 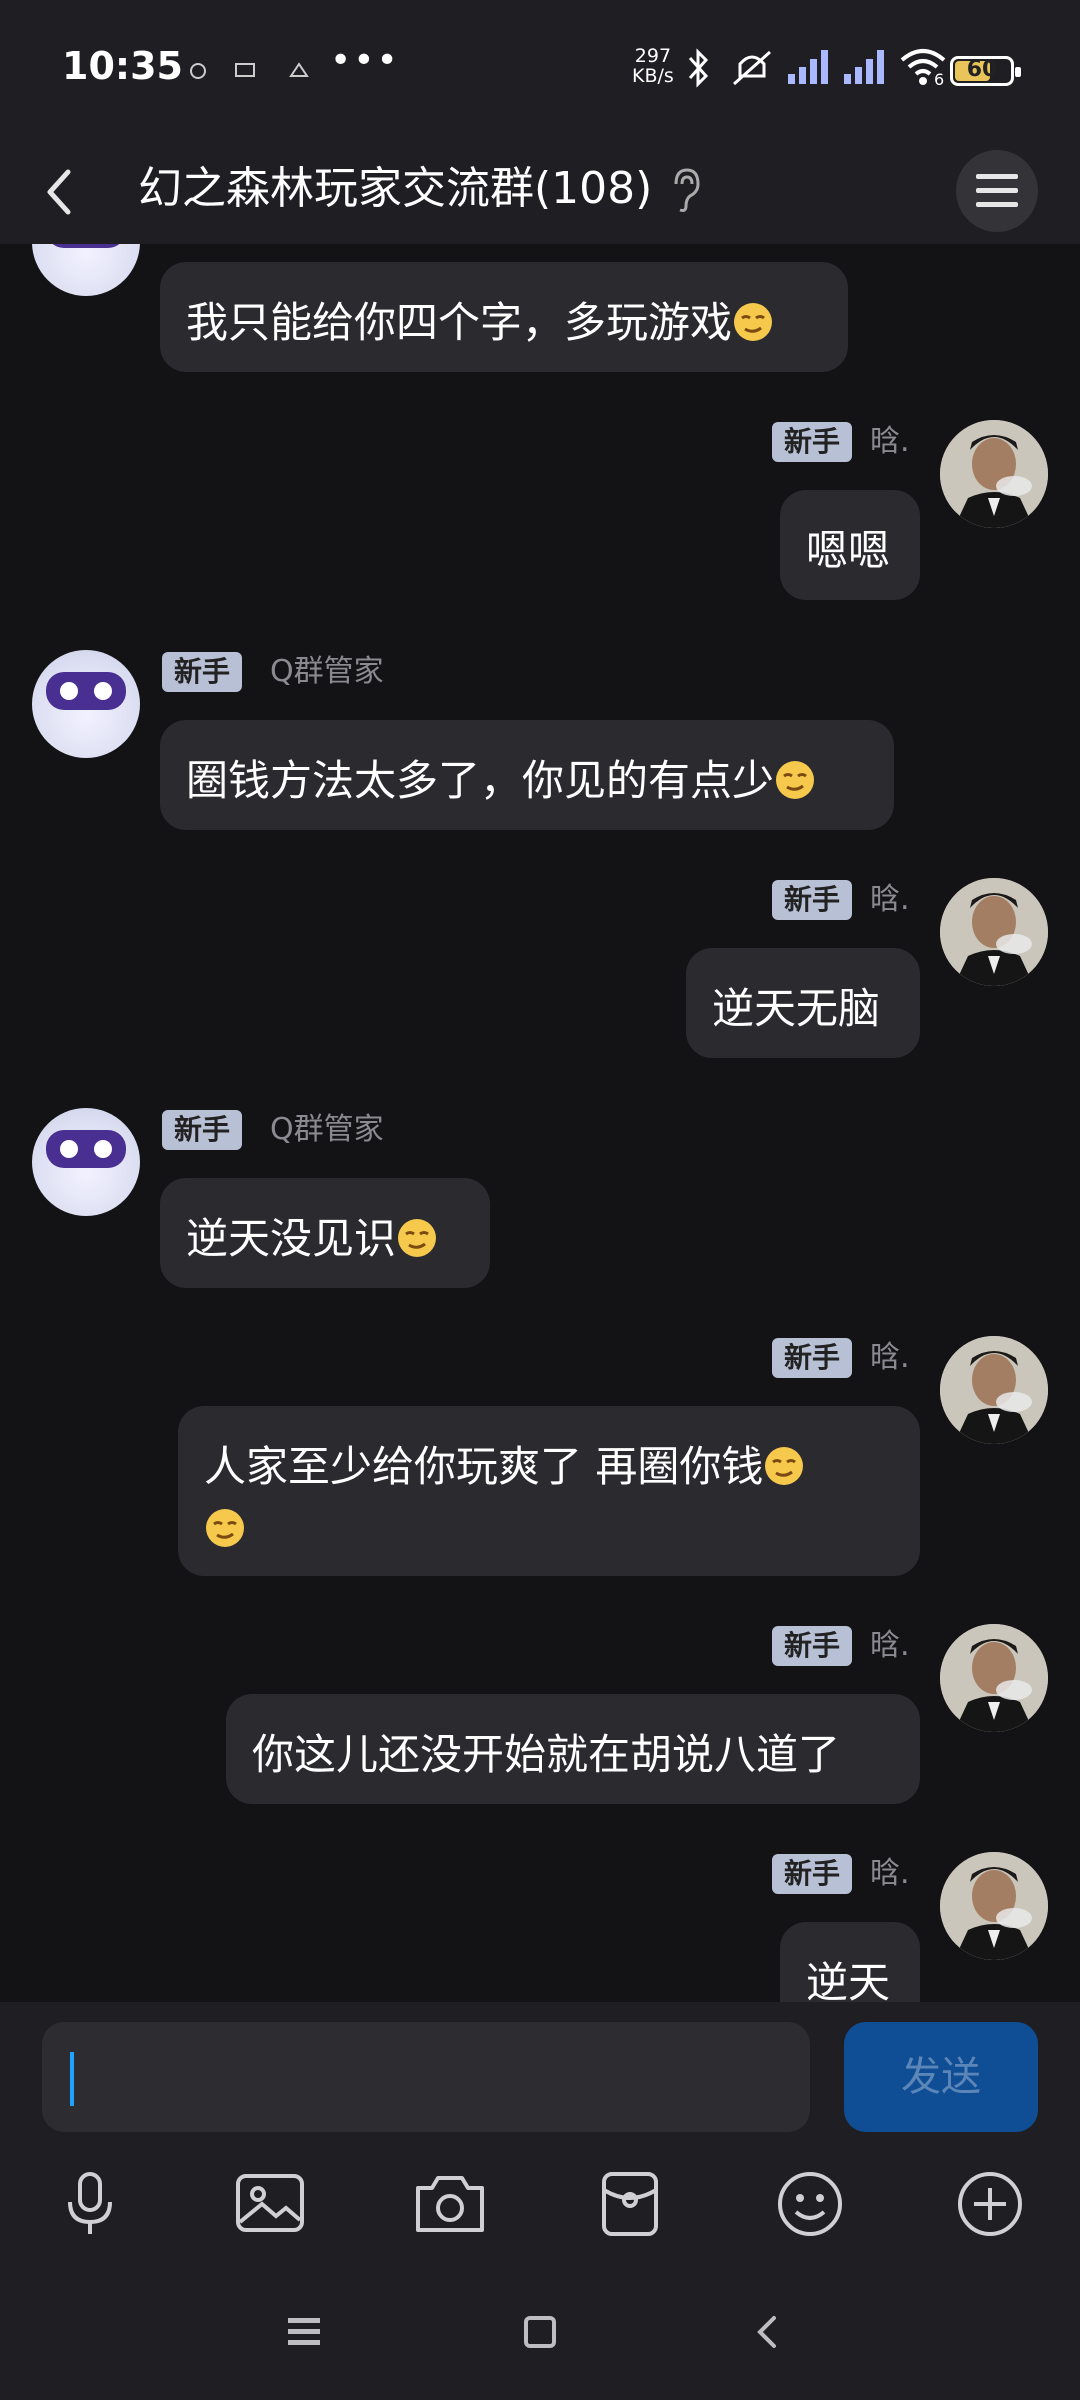 What do you see at coordinates (982, 69) in the screenshot?
I see `battery-level: 60` at bounding box center [982, 69].